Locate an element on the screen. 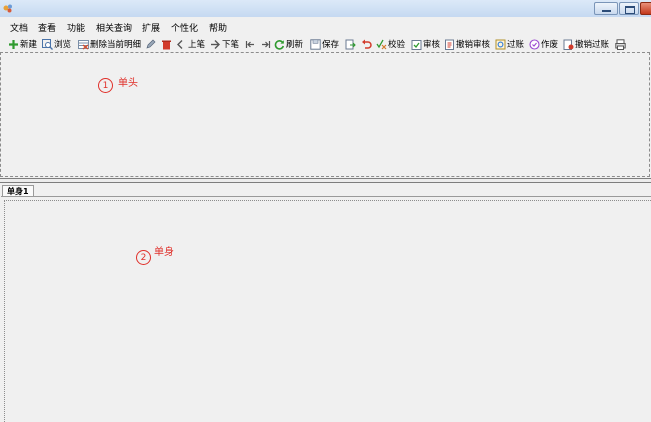  arrow-left-icon is located at coordinates (180, 44).